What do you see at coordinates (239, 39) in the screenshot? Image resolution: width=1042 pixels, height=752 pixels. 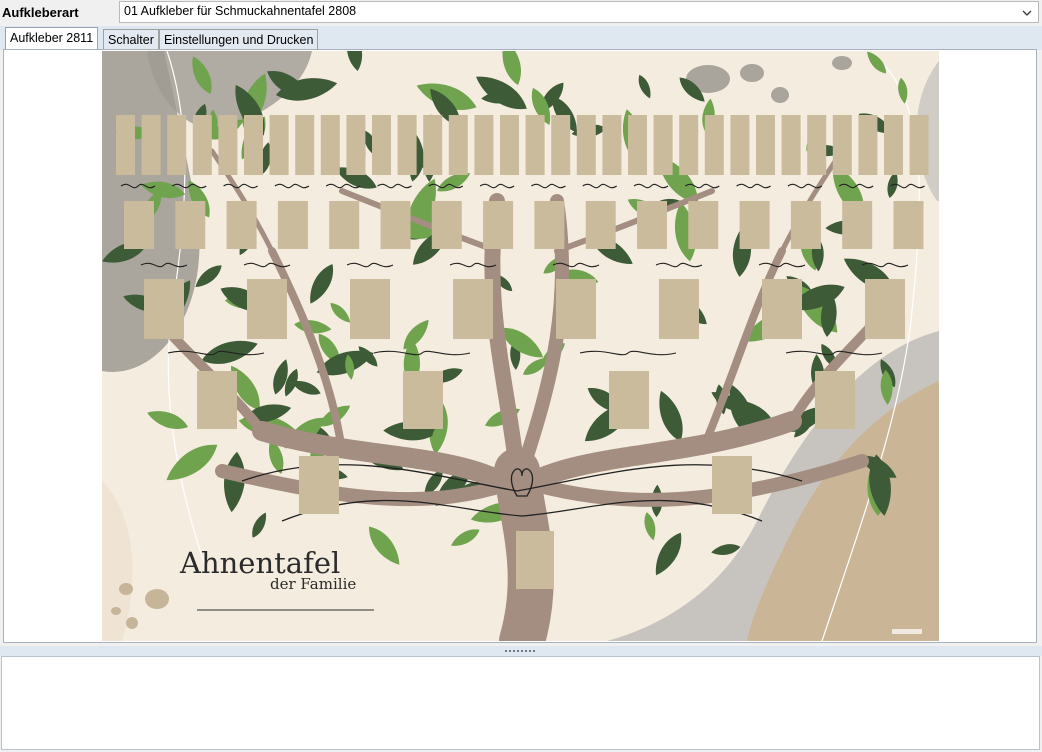 I see `tab-einstellungen-drucken: Einstellungen und Drucken` at bounding box center [239, 39].